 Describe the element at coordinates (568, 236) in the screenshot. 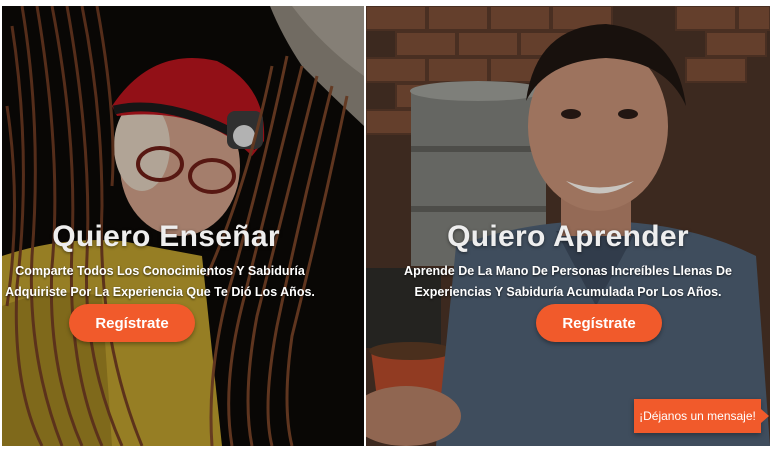

I see `learn-title: Quiero Aprender` at that location.